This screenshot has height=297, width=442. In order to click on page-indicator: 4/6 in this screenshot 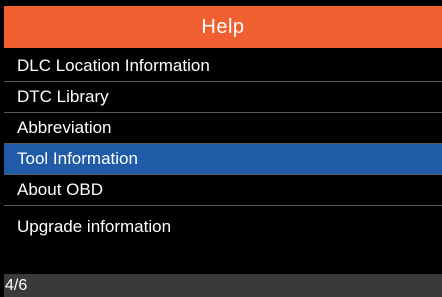, I will do `click(16, 285)`.